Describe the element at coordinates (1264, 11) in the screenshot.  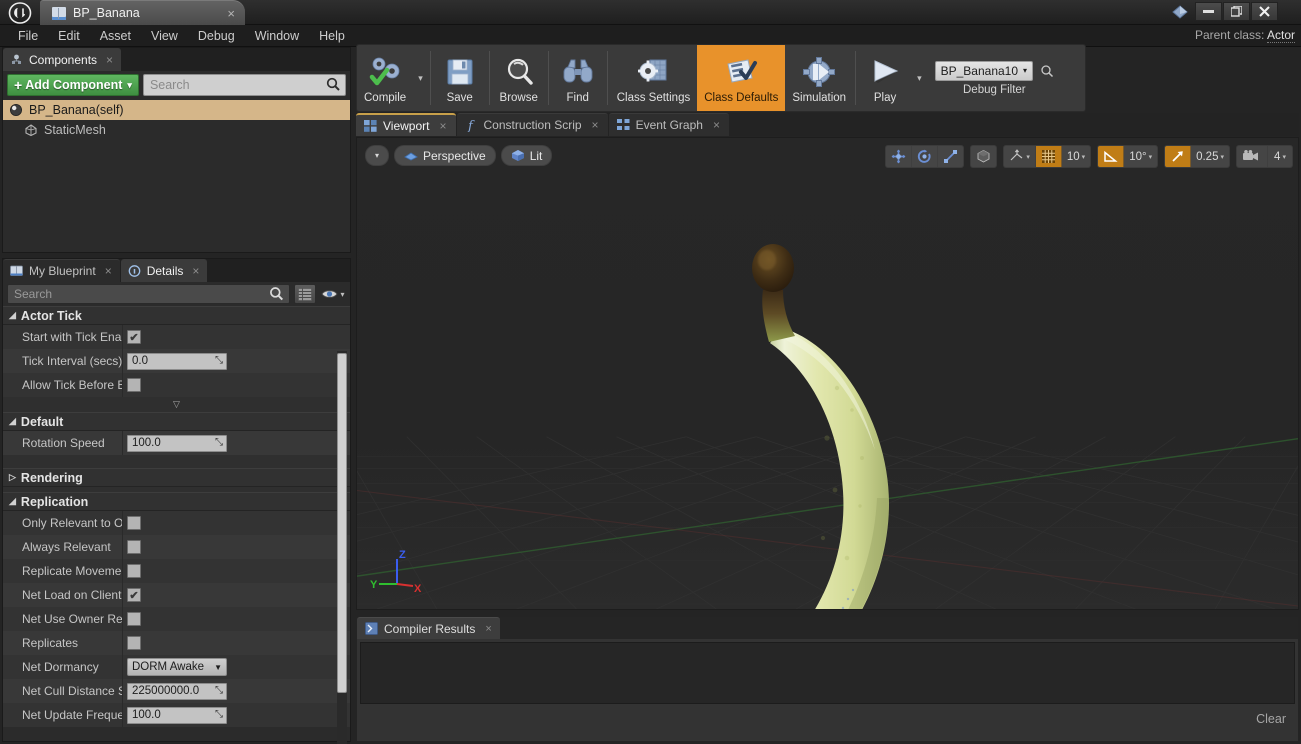
I see `close-window-button` at that location.